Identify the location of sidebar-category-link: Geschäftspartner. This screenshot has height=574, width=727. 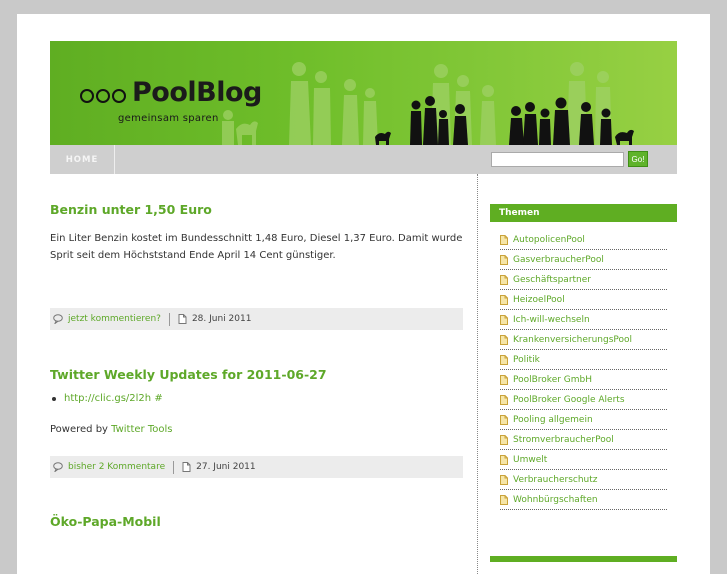
(583, 280).